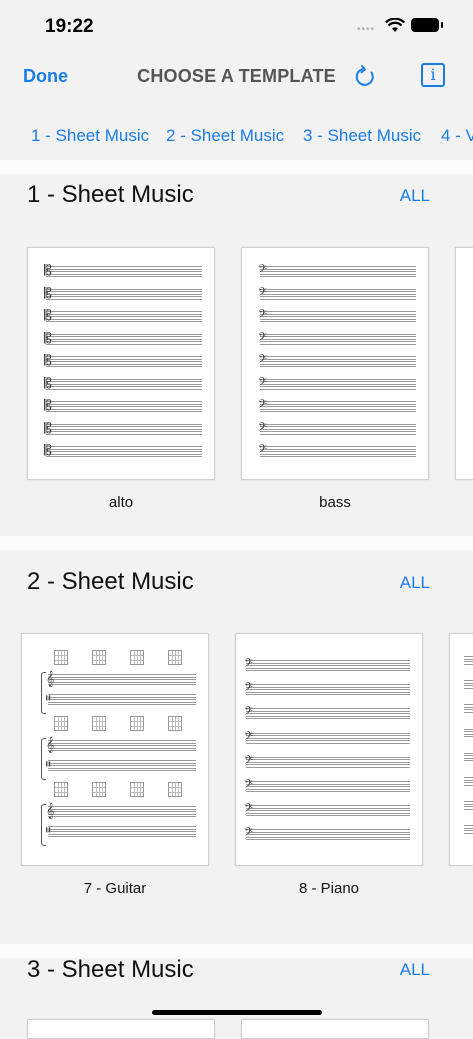  What do you see at coordinates (427, 25) in the screenshot?
I see `battery-icon` at bounding box center [427, 25].